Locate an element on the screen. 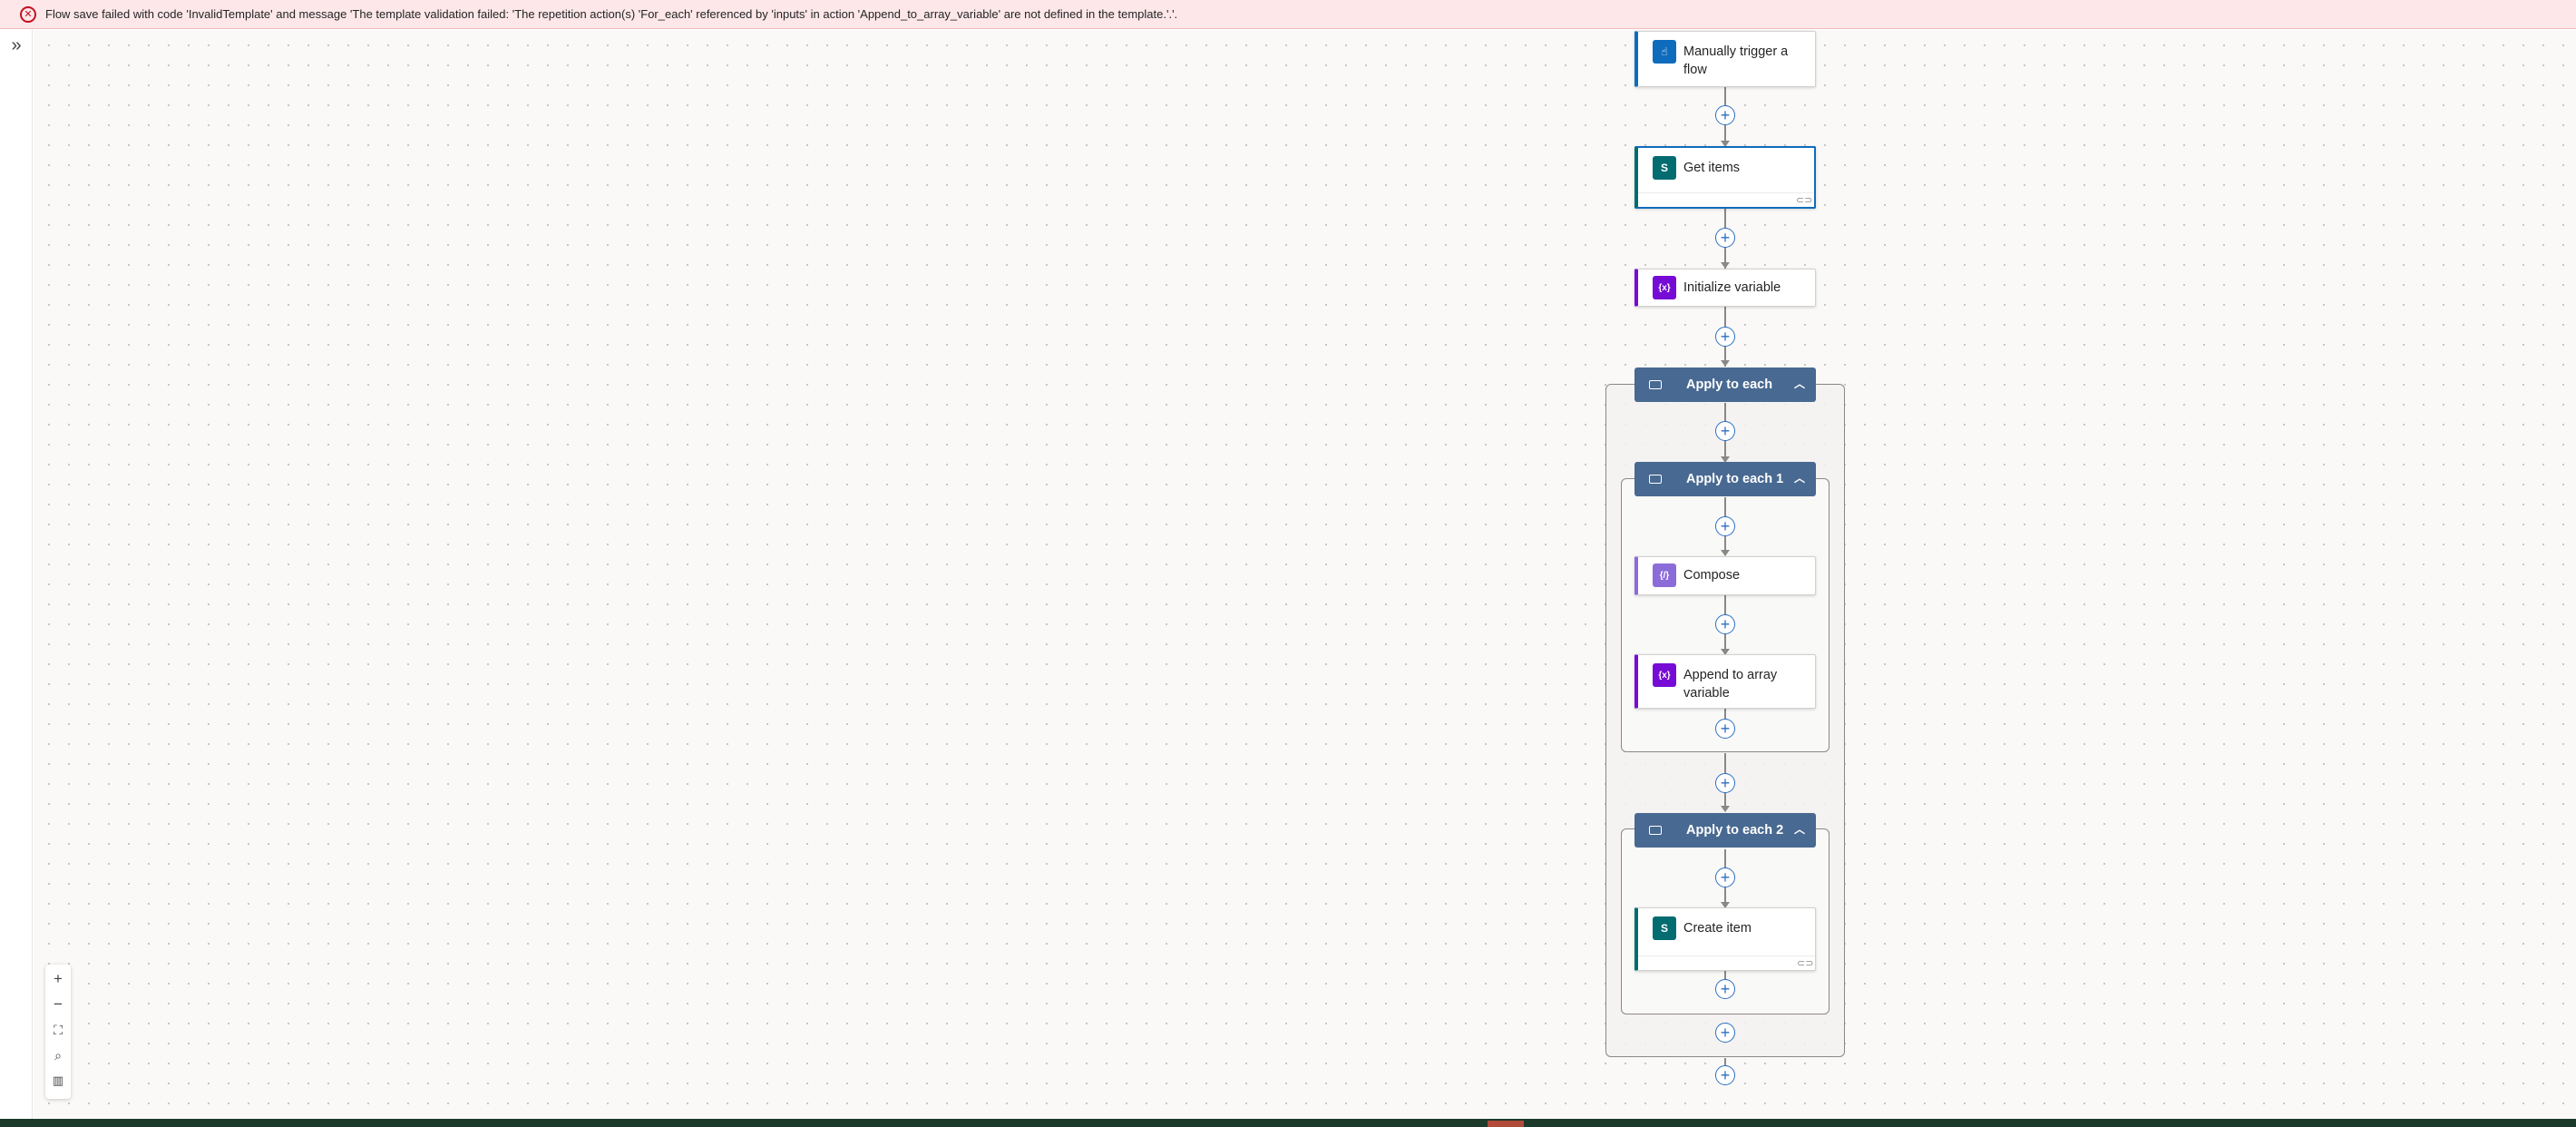 The height and width of the screenshot is (1127, 2576). apply-to-each-2-header: Apply to each 2 ︿ is located at coordinates (1725, 830).